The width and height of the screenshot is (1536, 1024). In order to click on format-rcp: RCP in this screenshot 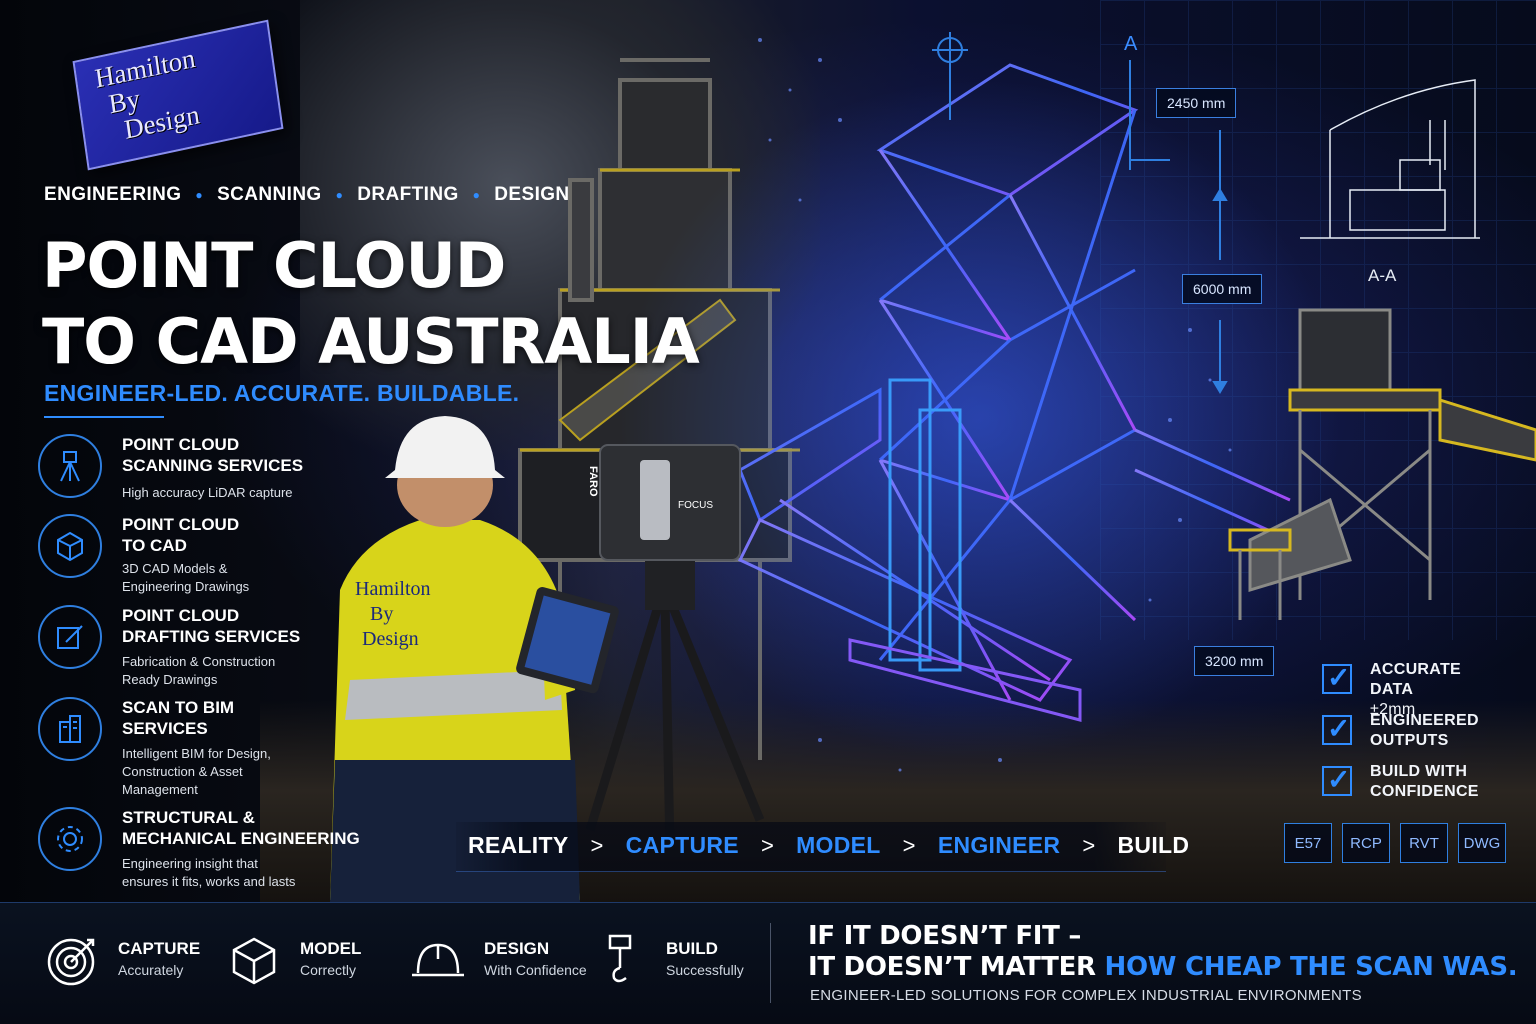, I will do `click(1366, 843)`.